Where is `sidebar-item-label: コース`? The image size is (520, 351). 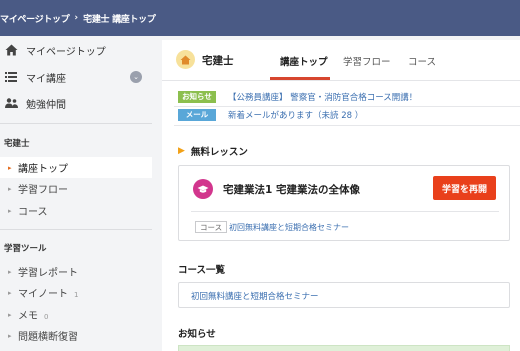
sidebar-item-label: コース is located at coordinates (33, 212).